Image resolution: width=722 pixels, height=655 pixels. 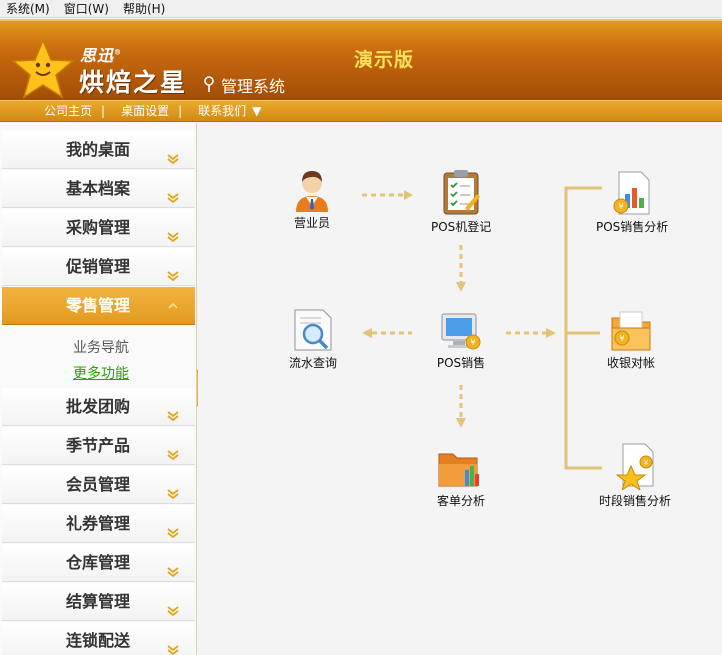 I want to click on node-label: 时段销售分析, so click(x=634, y=501).